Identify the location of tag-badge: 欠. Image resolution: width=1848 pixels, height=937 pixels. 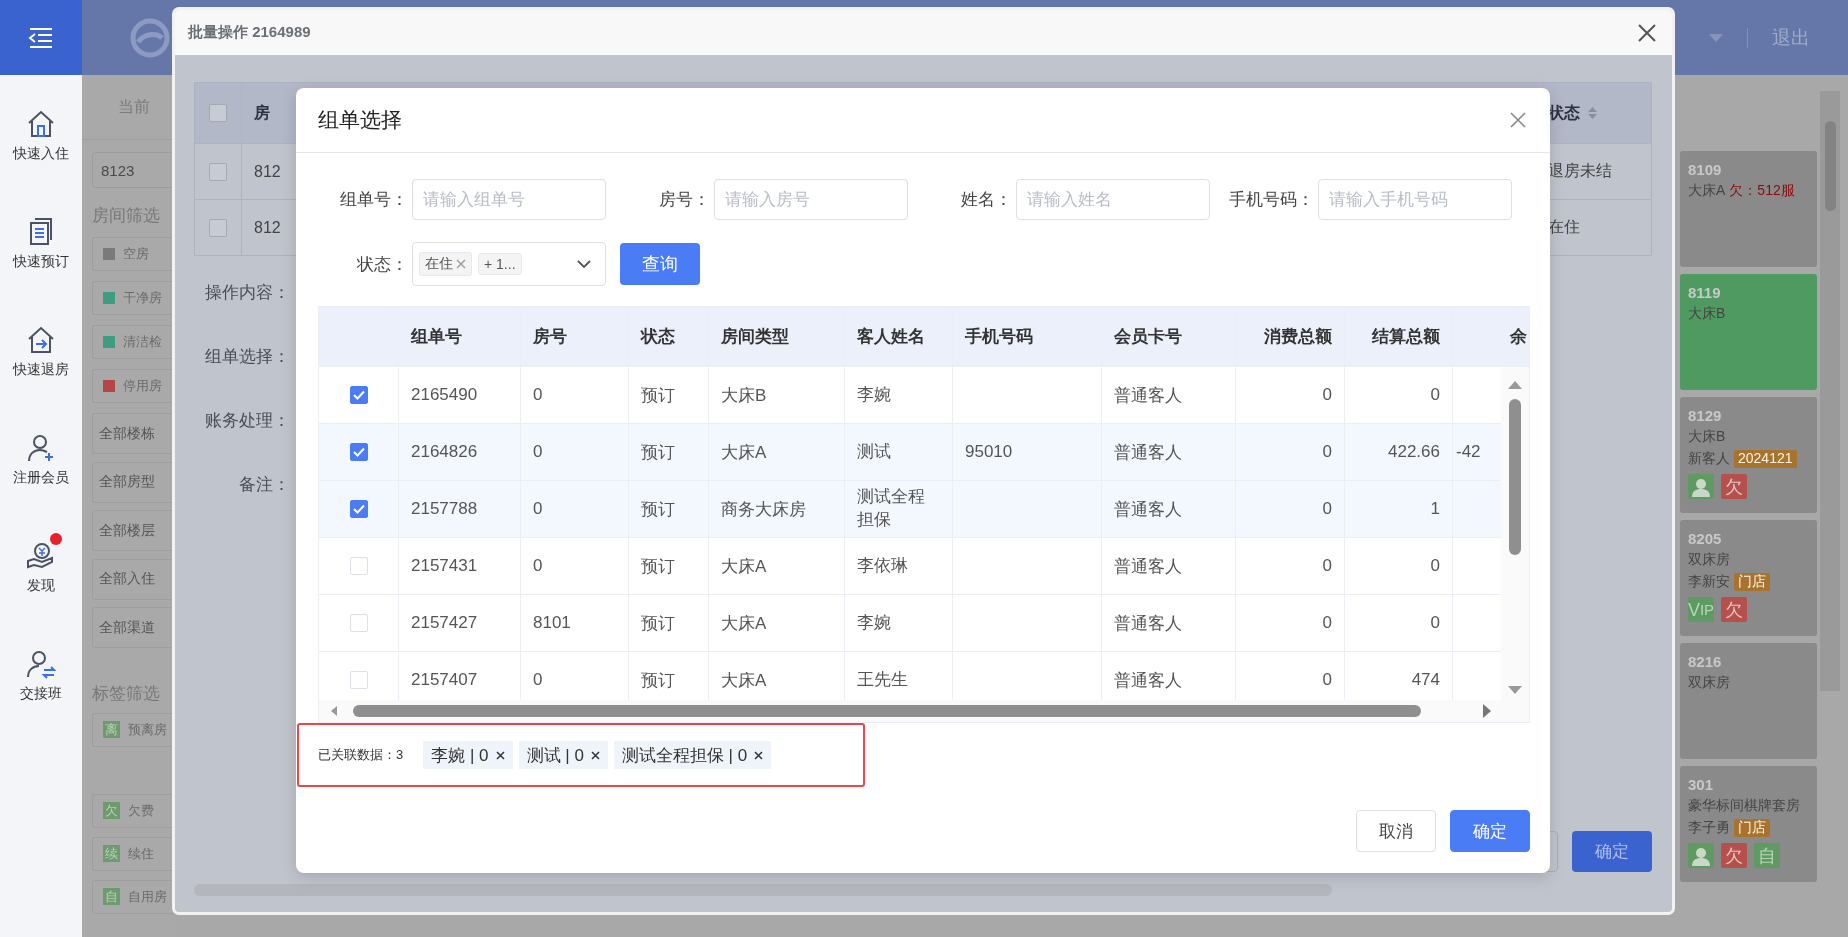
(111, 810).